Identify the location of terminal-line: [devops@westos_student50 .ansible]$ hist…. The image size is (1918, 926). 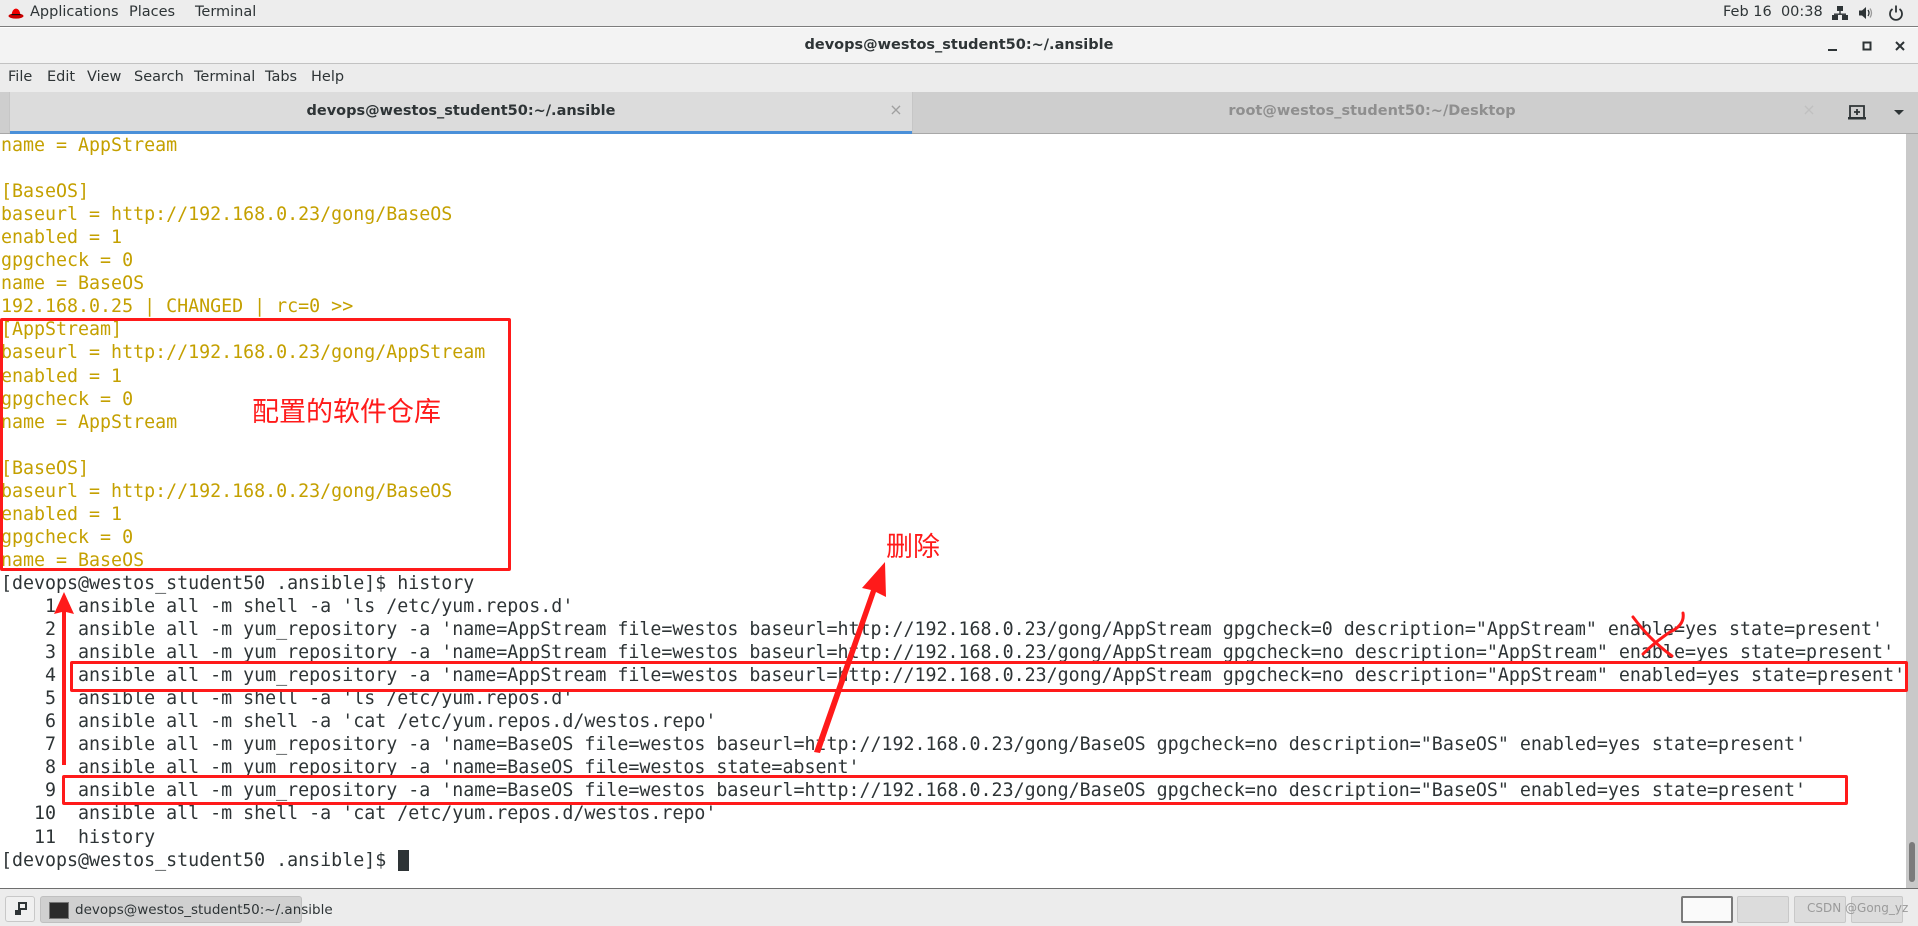
(238, 583).